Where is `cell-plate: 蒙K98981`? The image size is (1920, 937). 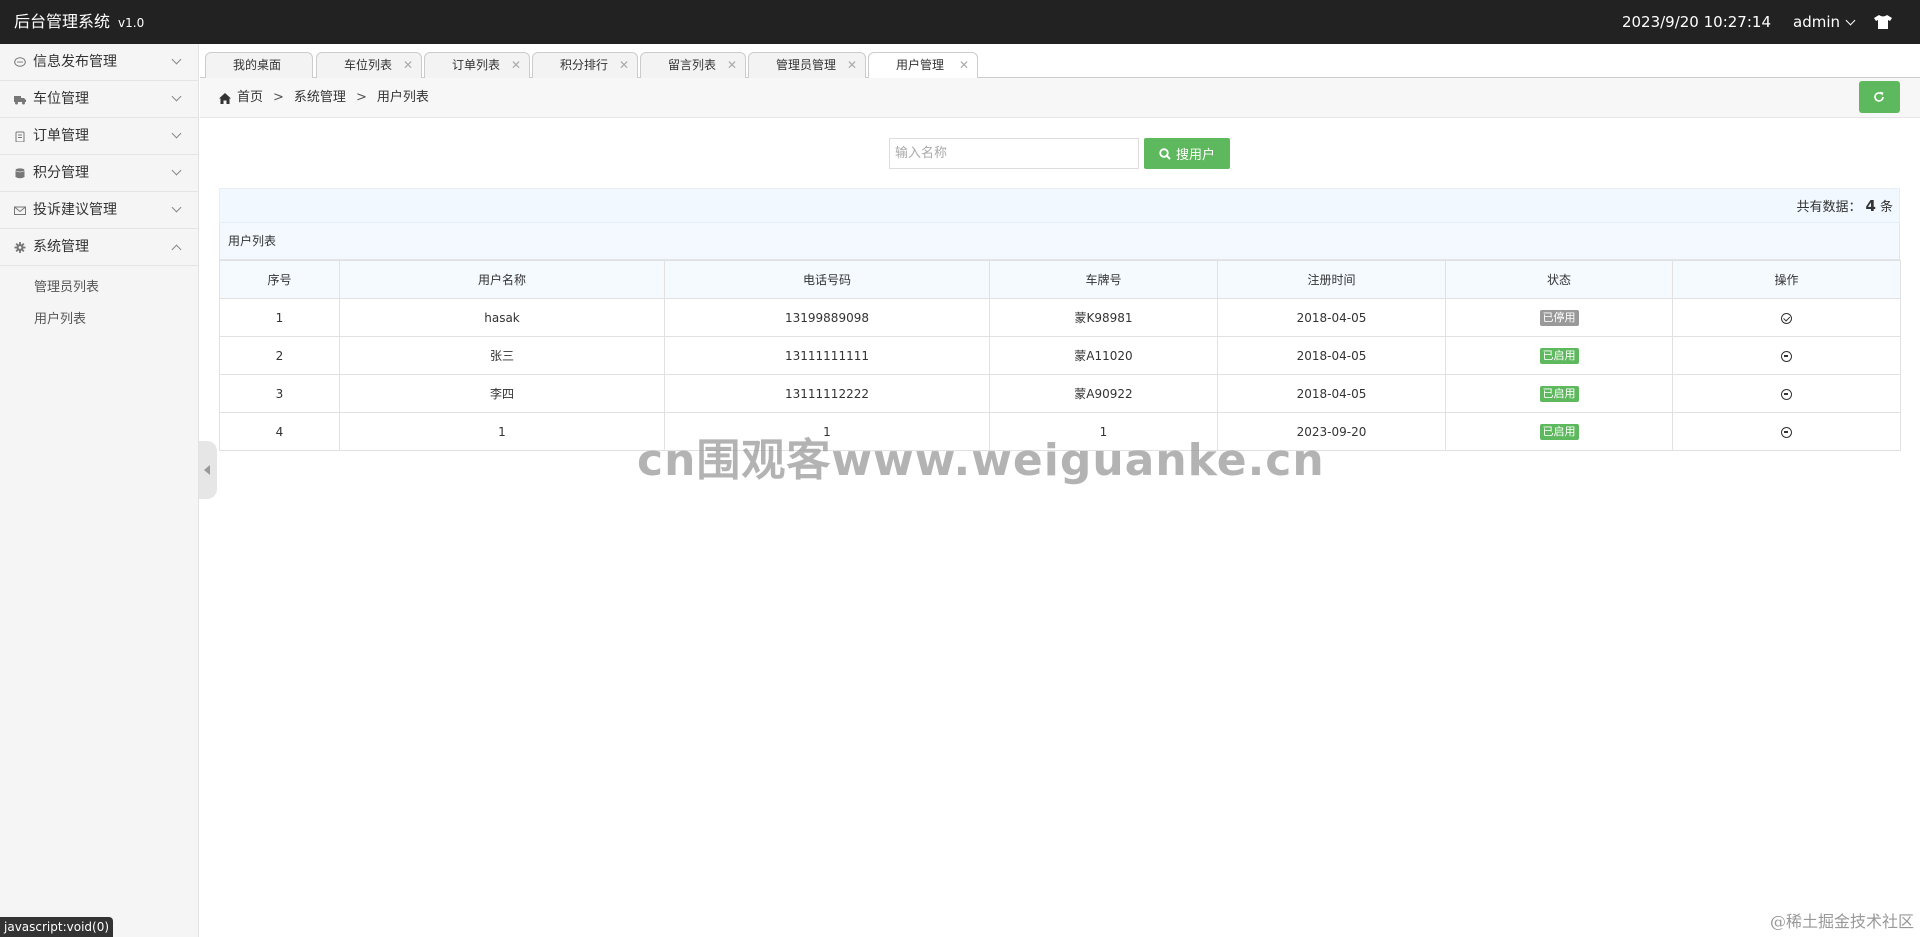 cell-plate: 蒙K98981 is located at coordinates (1103, 317).